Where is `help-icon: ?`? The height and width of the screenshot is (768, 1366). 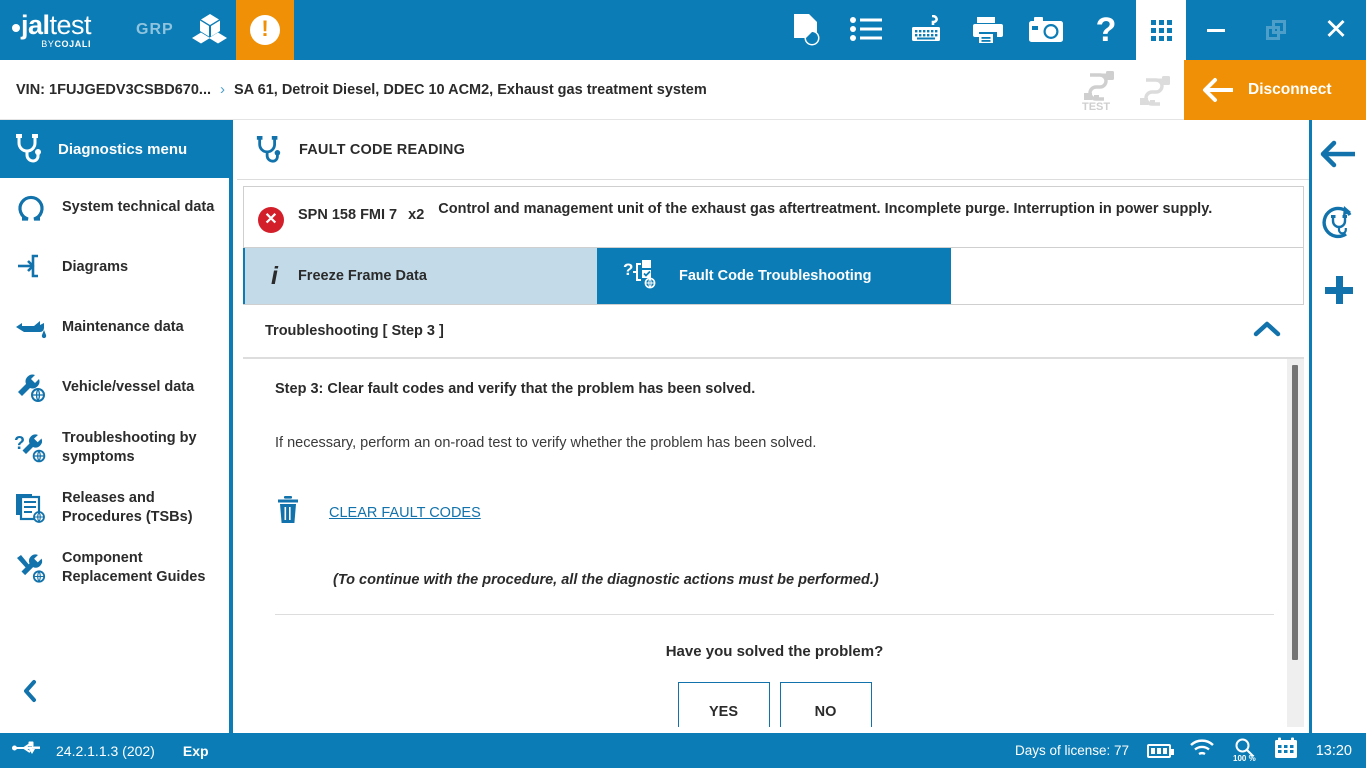 help-icon: ? is located at coordinates (1106, 30).